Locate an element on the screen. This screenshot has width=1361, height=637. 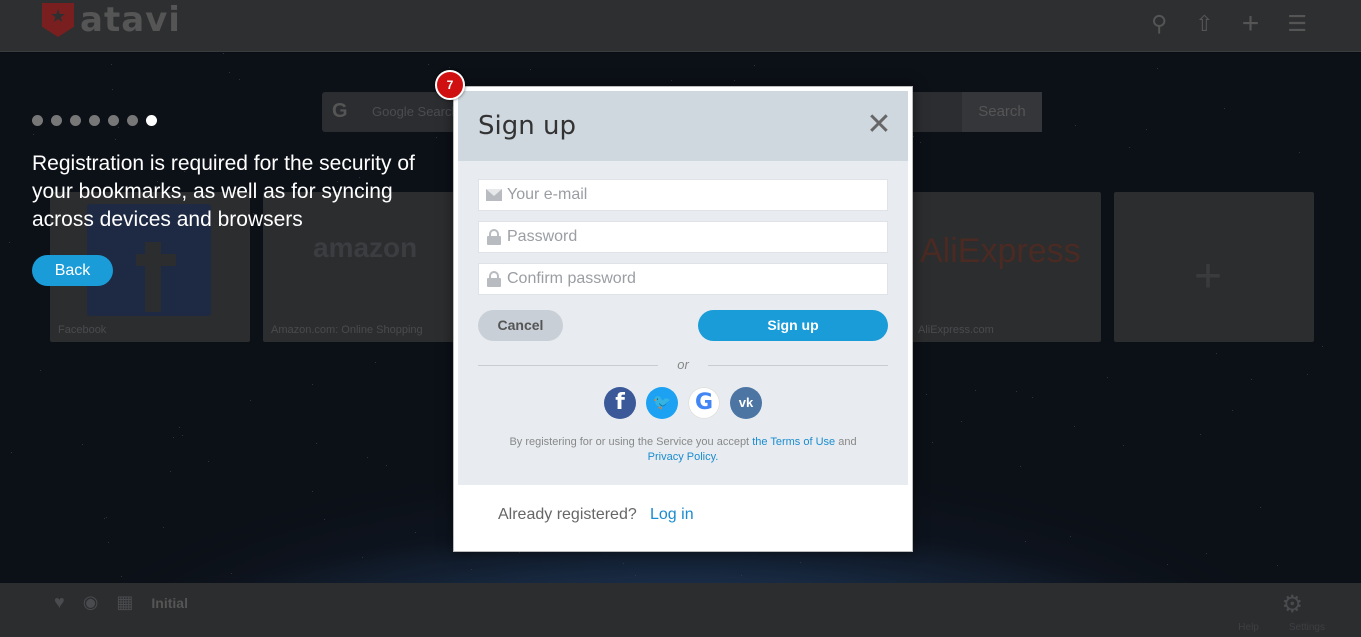
confirm-password-input is located at coordinates (696, 279).